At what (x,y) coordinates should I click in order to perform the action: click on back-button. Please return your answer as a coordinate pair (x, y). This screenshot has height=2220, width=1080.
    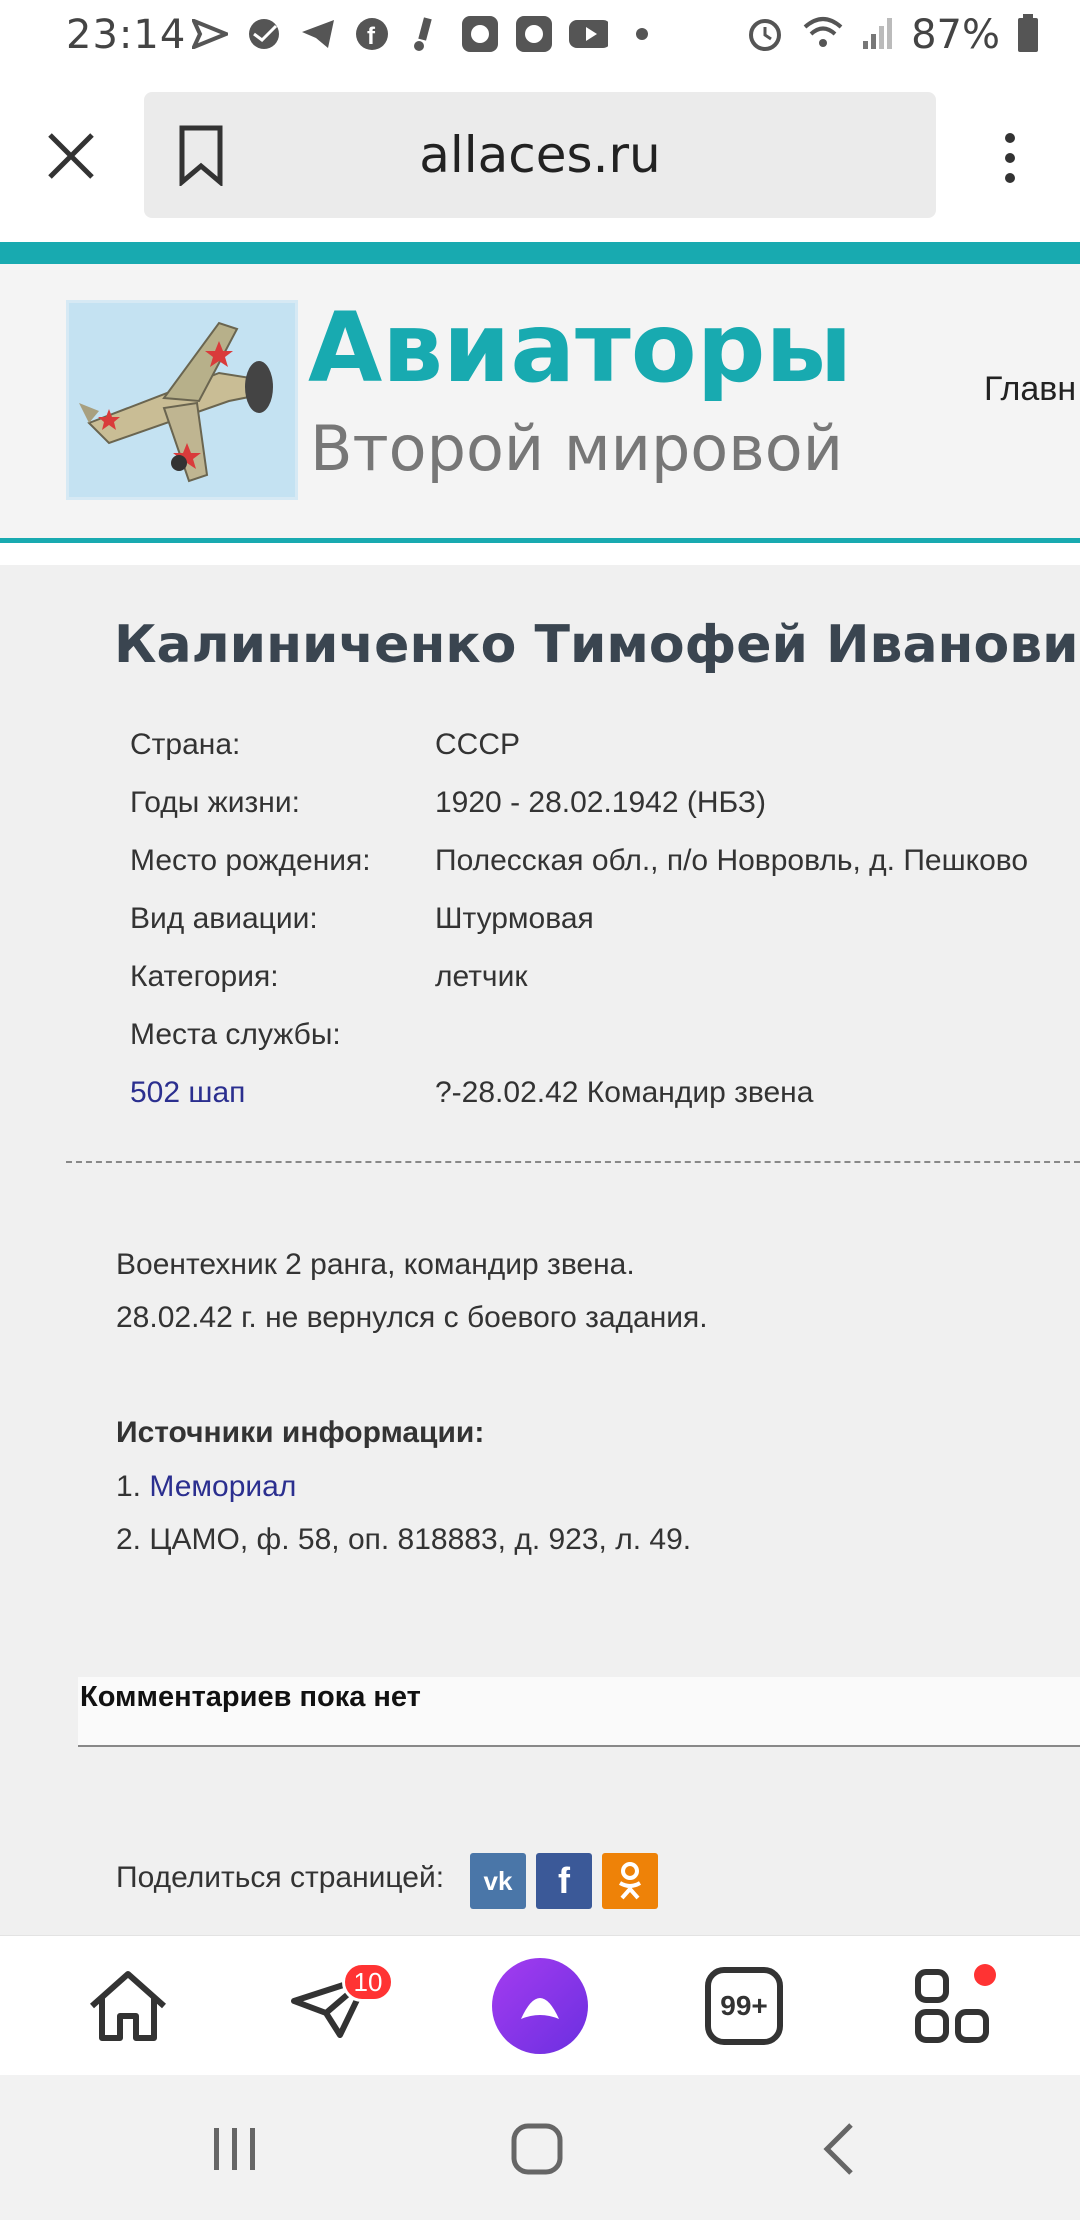
    Looking at the image, I should click on (839, 2149).